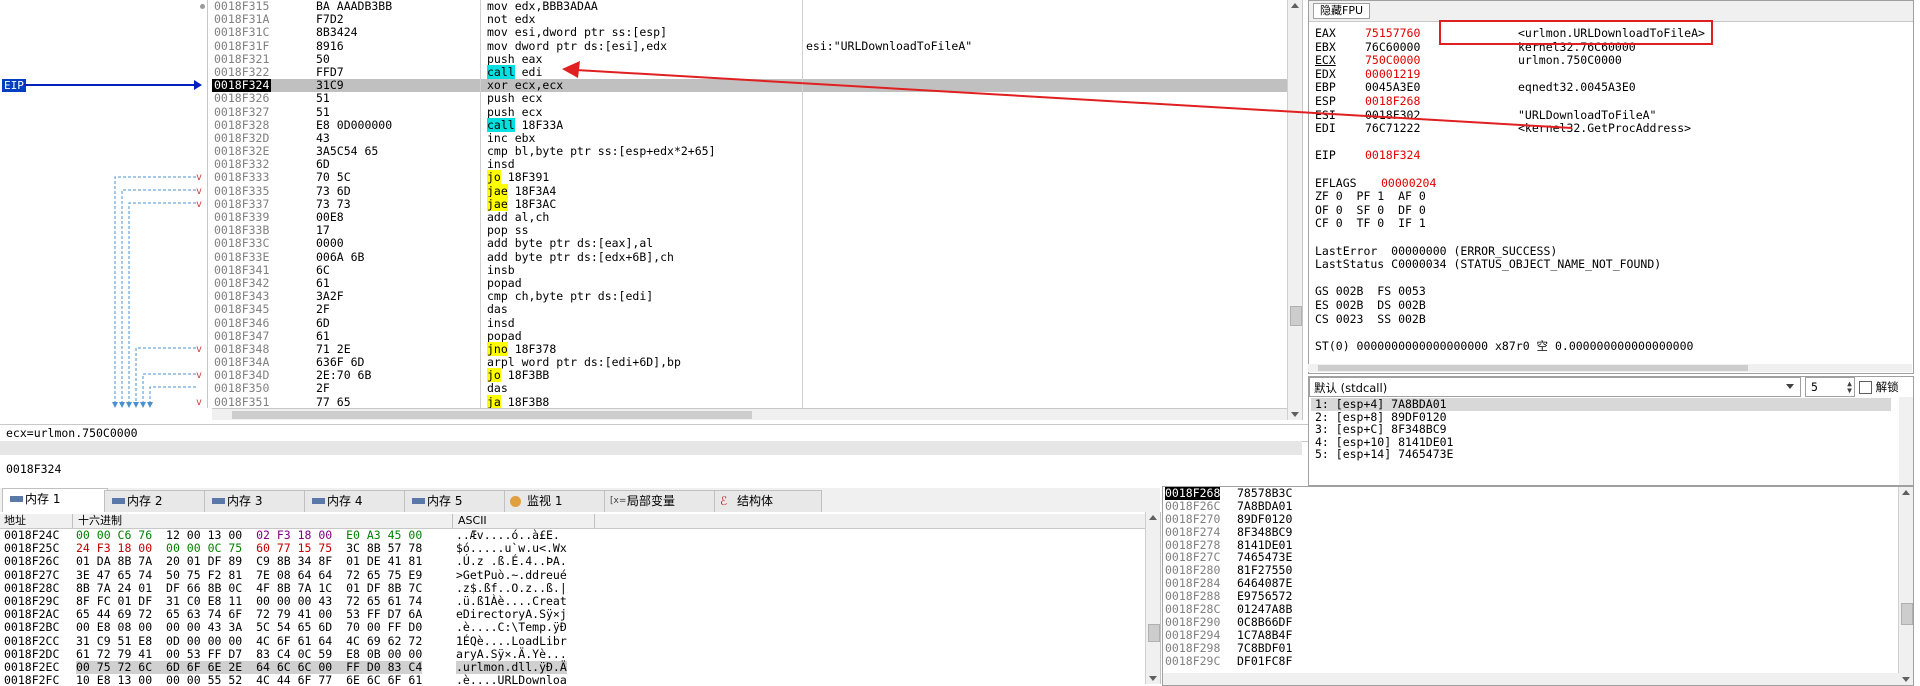 The width and height of the screenshot is (1920, 686). What do you see at coordinates (750, 296) in the screenshot?
I see `disasm-row: 0018F343 3A2F cmp ch,byte ptr ds:[edi]` at bounding box center [750, 296].